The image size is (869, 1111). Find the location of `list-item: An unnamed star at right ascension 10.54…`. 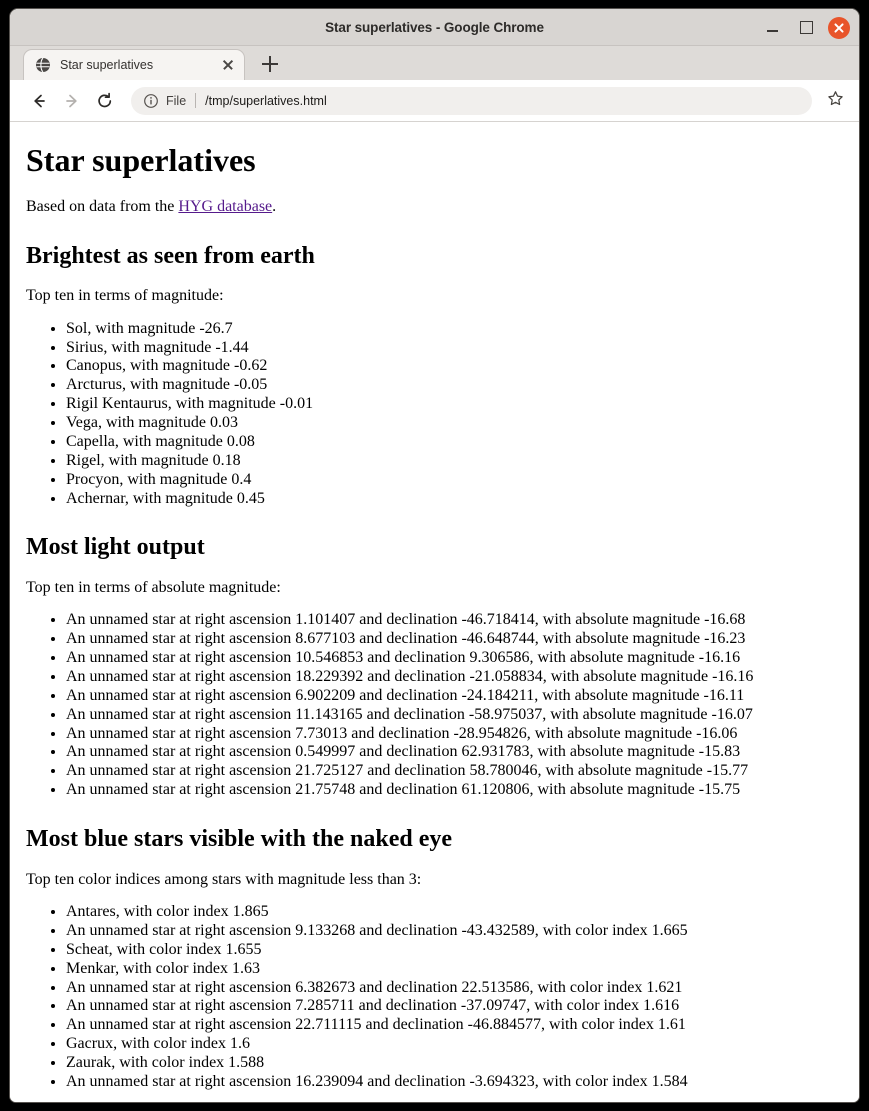

list-item: An unnamed star at right ascension 10.54… is located at coordinates (454, 658).